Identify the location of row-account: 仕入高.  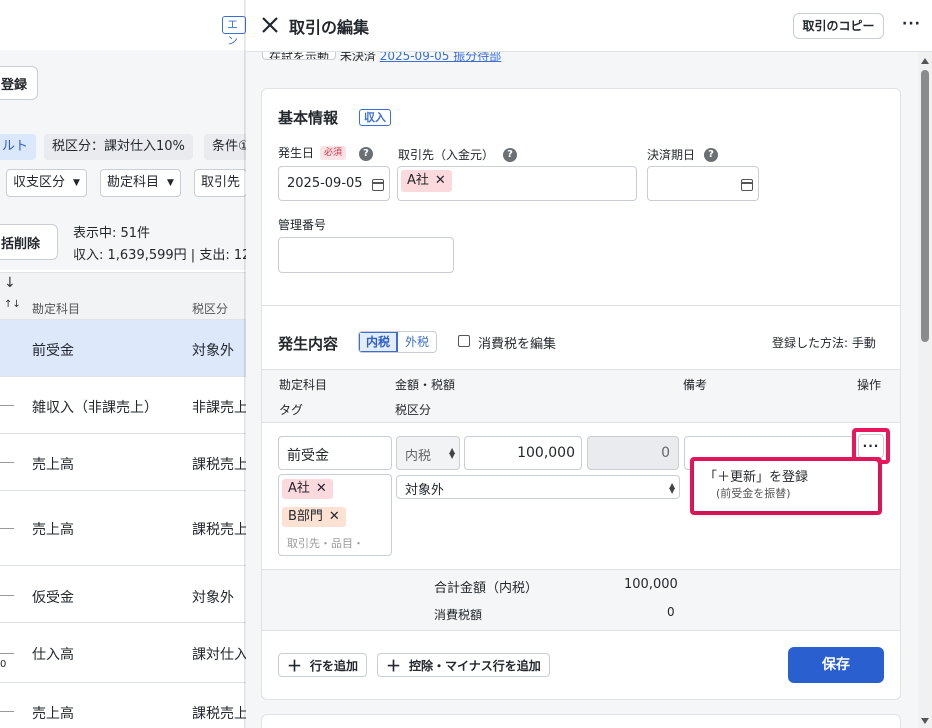
(53, 655).